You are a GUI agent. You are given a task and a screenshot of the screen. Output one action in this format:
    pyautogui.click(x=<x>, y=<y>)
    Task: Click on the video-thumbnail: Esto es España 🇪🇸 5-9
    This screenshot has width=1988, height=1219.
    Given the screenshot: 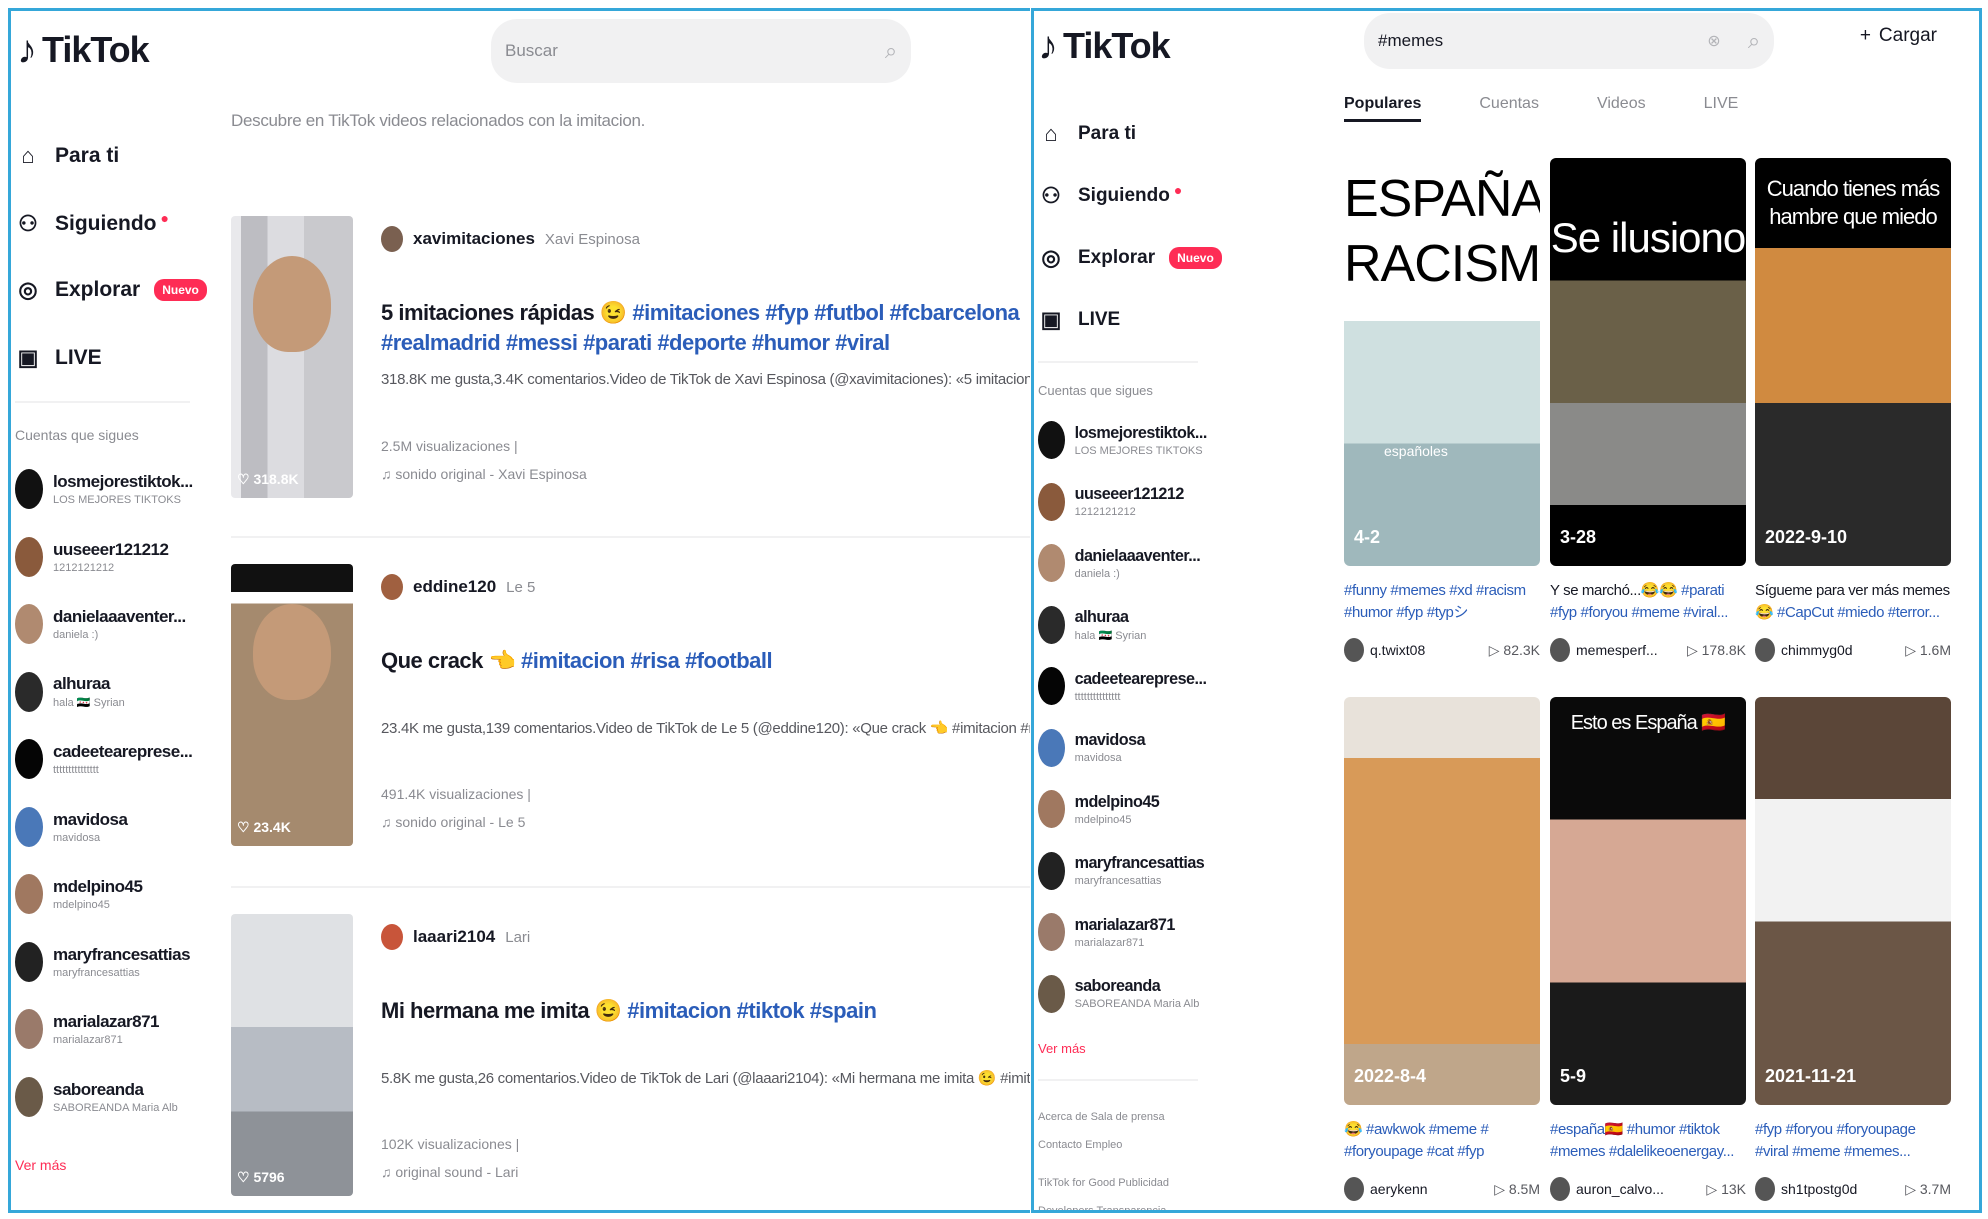 What is the action you would take?
    pyautogui.click(x=1648, y=901)
    